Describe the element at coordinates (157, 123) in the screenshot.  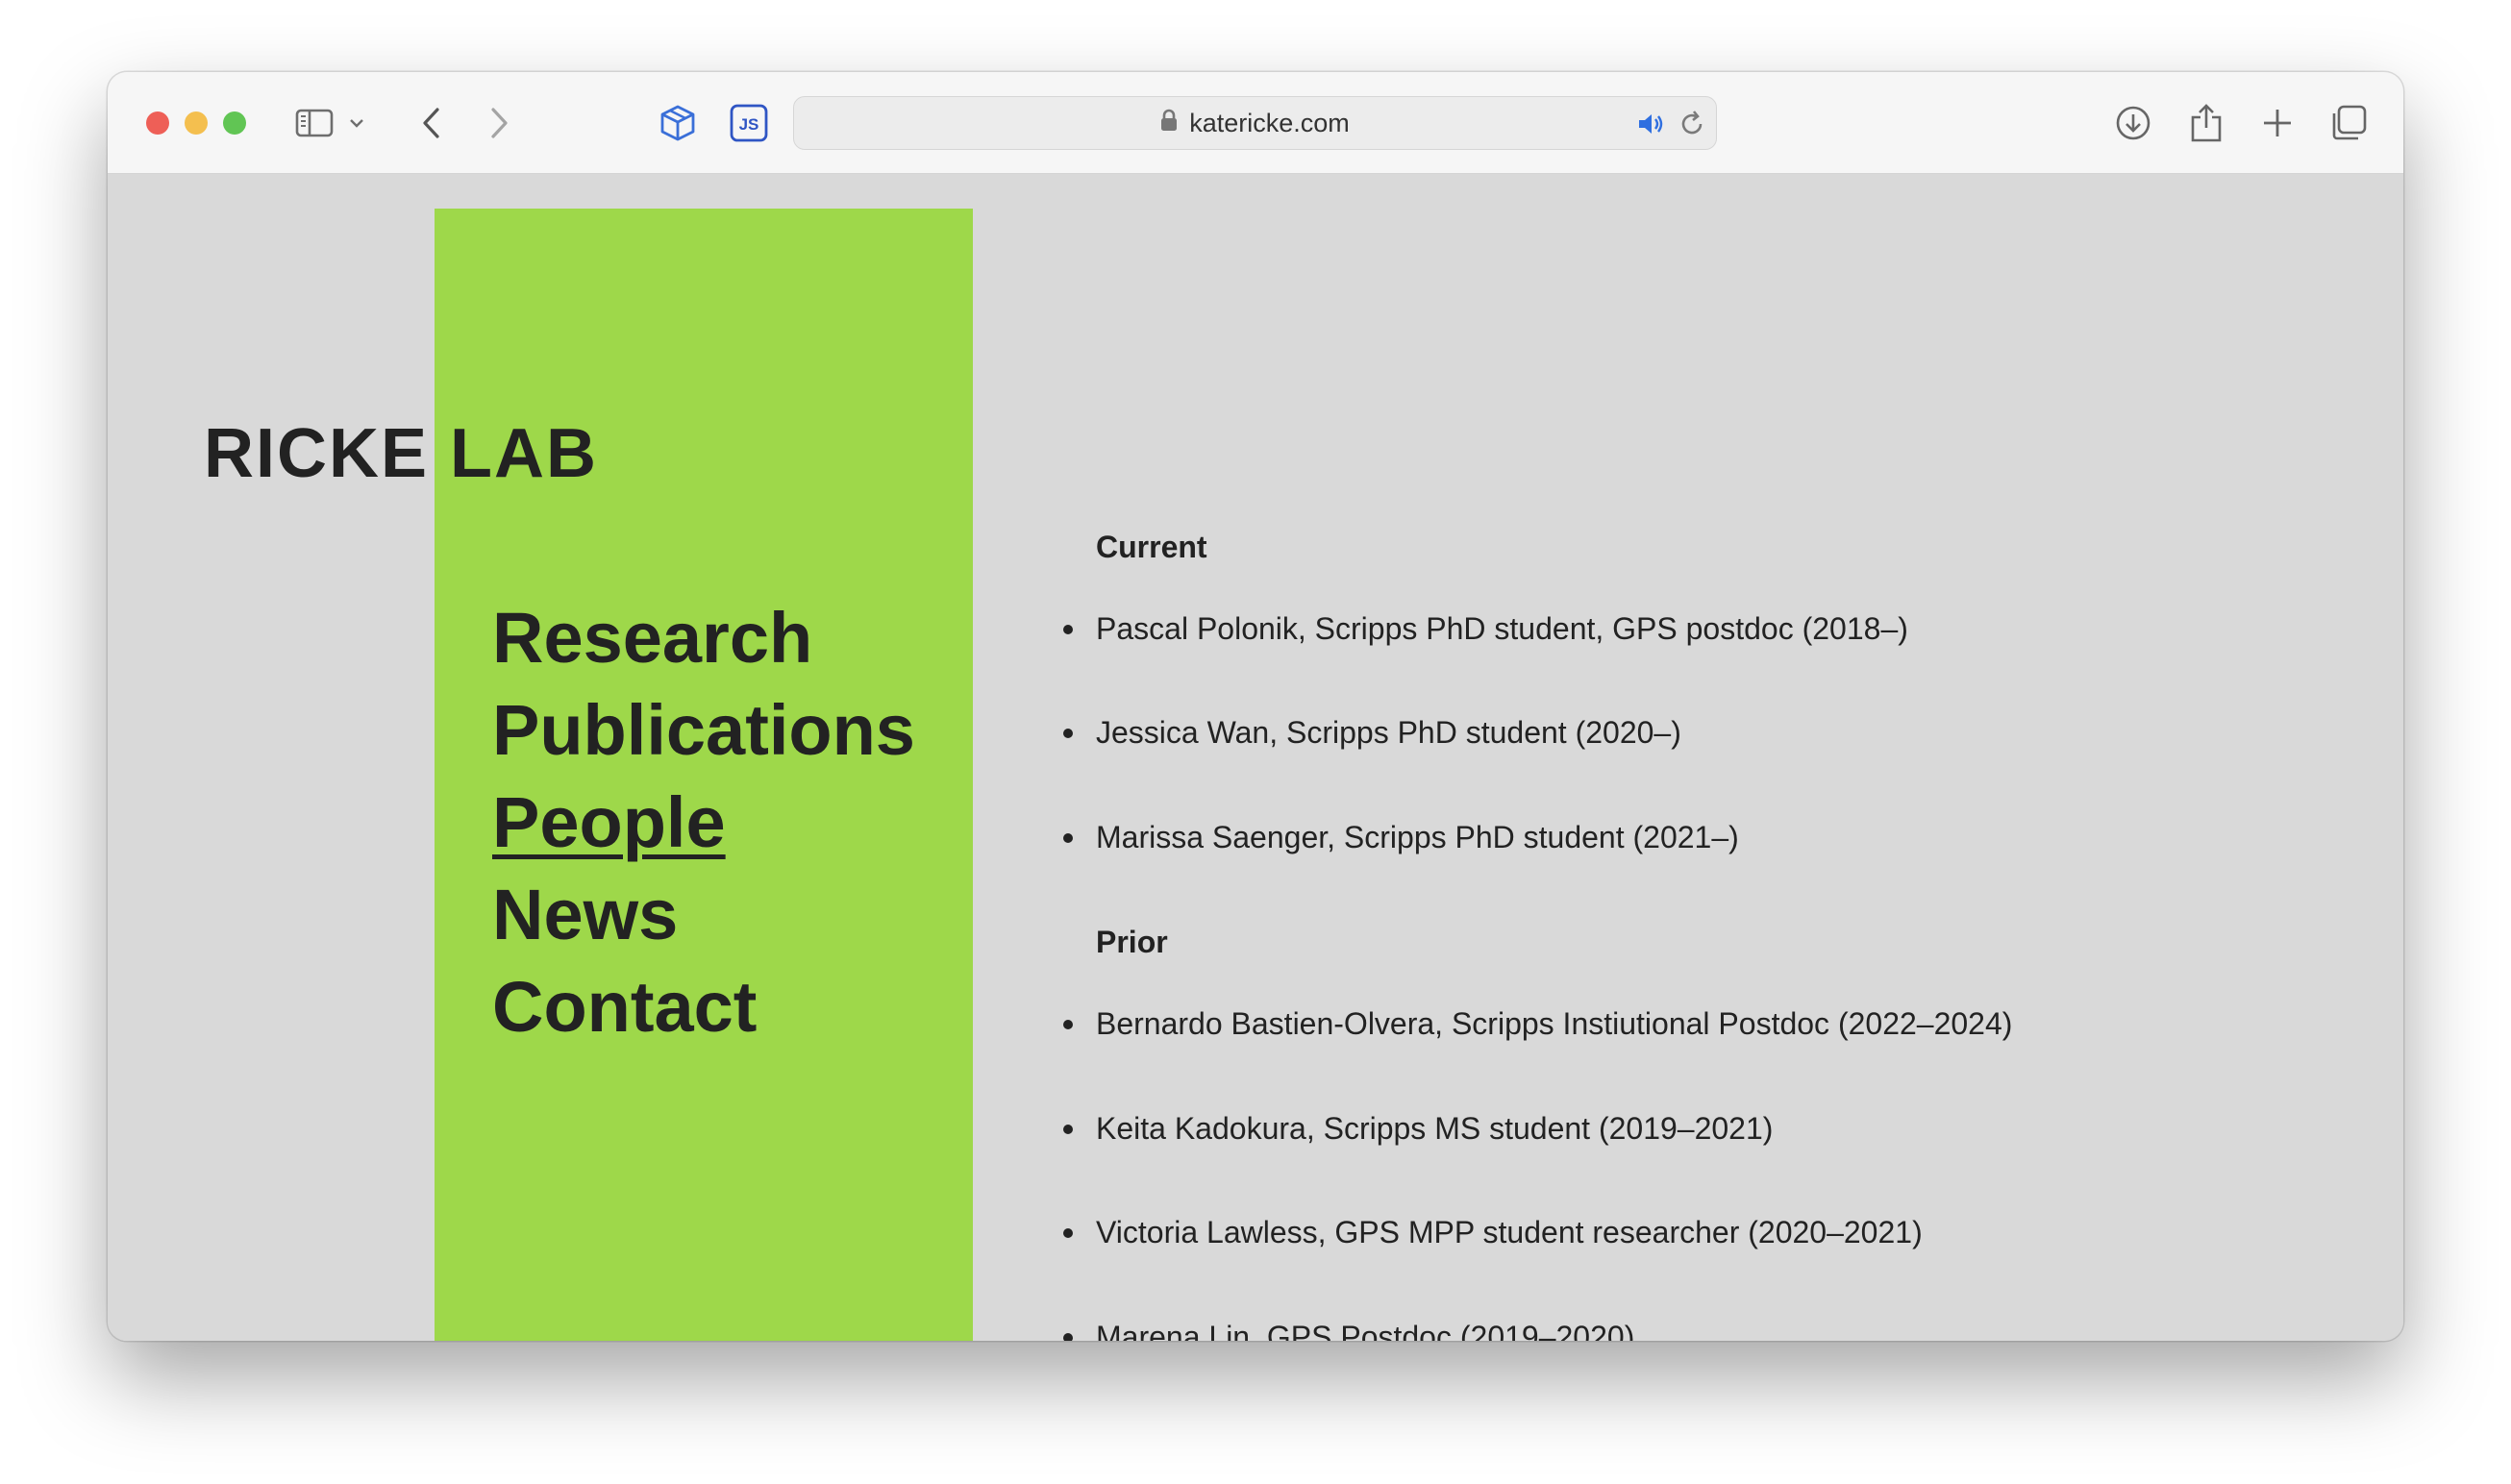
I see `close-window-button` at that location.